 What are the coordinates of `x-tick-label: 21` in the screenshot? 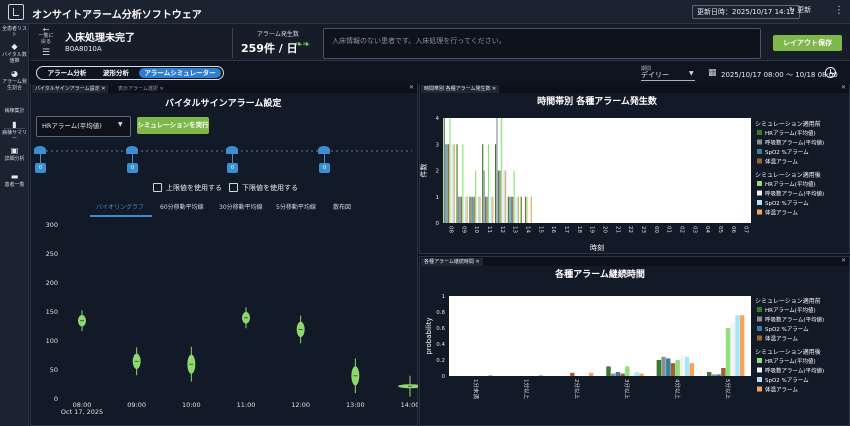 It's located at (617, 229).